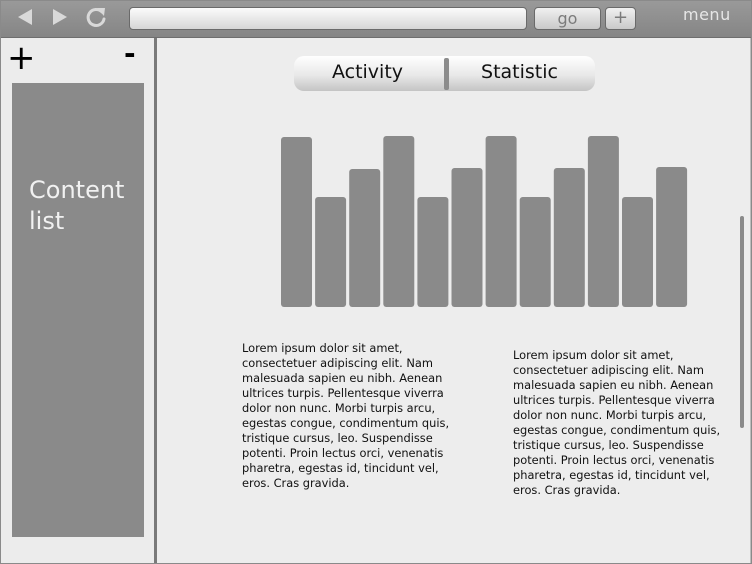 The height and width of the screenshot is (564, 752). I want to click on tab-bar: Activity Statistic, so click(444, 73).